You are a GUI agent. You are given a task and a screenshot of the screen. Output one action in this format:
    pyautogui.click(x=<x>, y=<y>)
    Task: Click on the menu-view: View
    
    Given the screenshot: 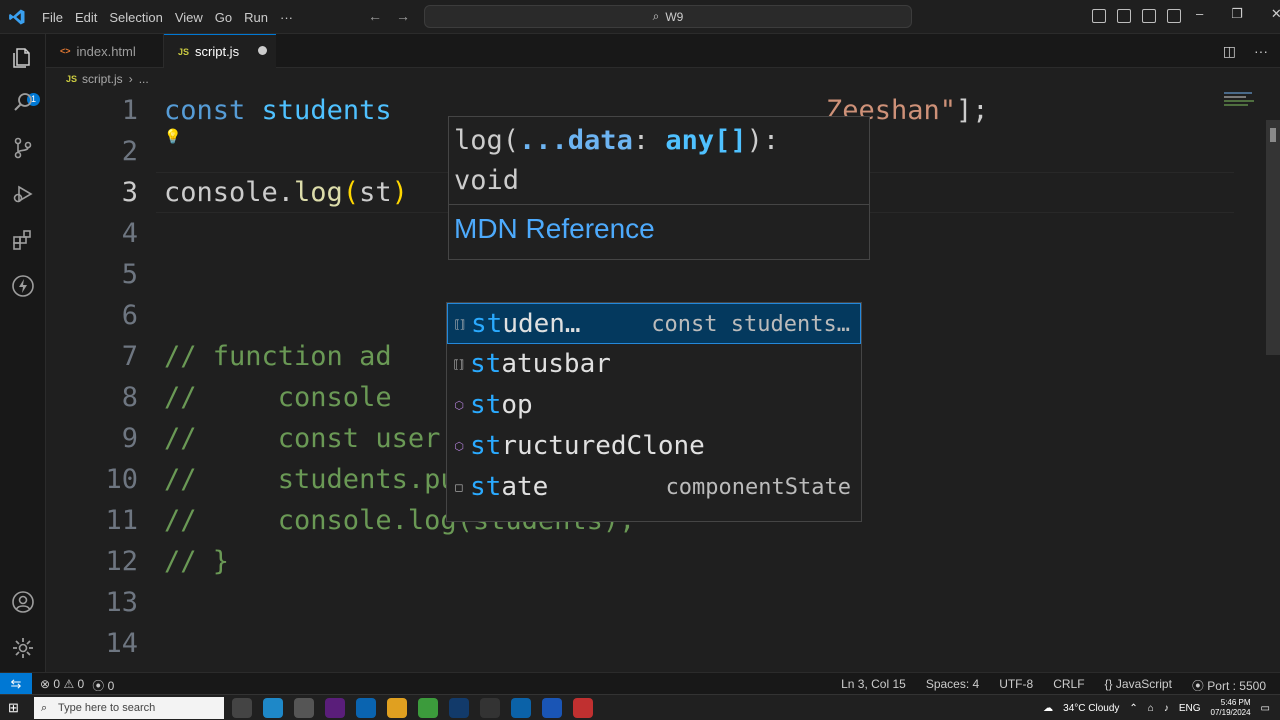 What is the action you would take?
    pyautogui.click(x=189, y=17)
    